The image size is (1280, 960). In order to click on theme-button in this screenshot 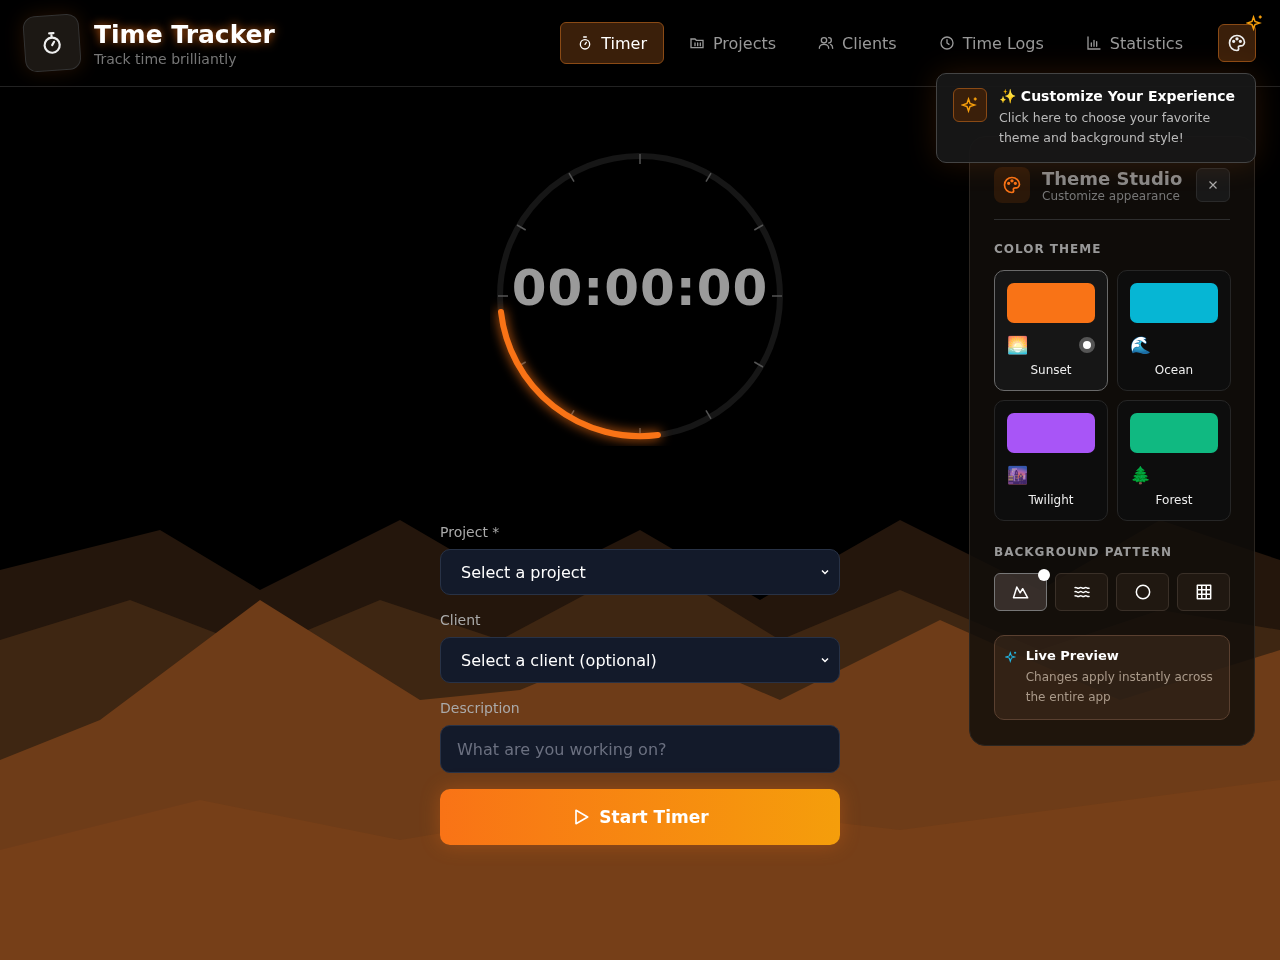, I will do `click(1237, 43)`.